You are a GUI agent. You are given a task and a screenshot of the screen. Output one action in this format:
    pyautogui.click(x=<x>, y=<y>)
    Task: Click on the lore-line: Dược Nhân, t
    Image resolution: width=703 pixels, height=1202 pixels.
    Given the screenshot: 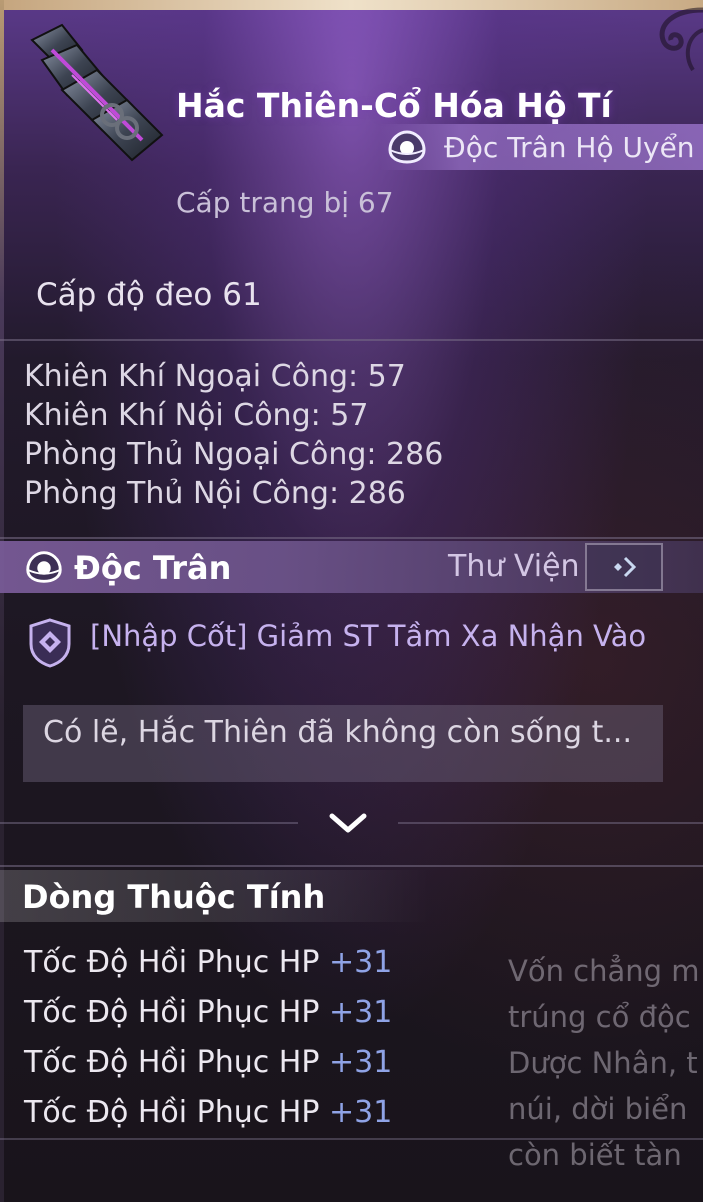 What is the action you would take?
    pyautogui.click(x=603, y=1063)
    